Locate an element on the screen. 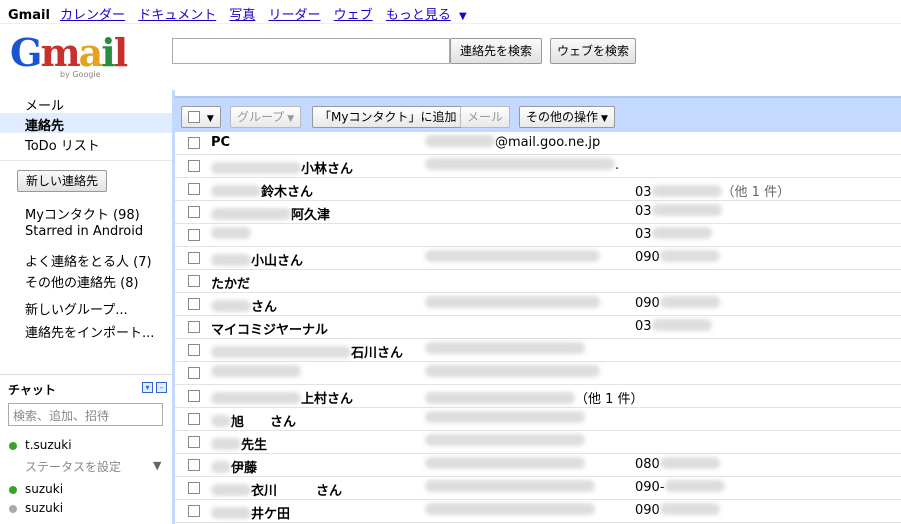 This screenshot has height=524, width=901. chat-minimize-icon: – is located at coordinates (161, 387).